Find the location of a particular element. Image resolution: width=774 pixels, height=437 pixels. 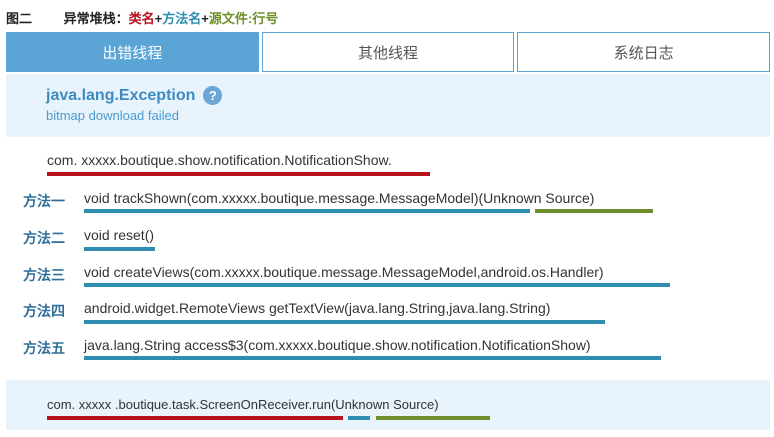

thread-tabs: 出错线程 其他线程 系统日志 is located at coordinates (388, 52).